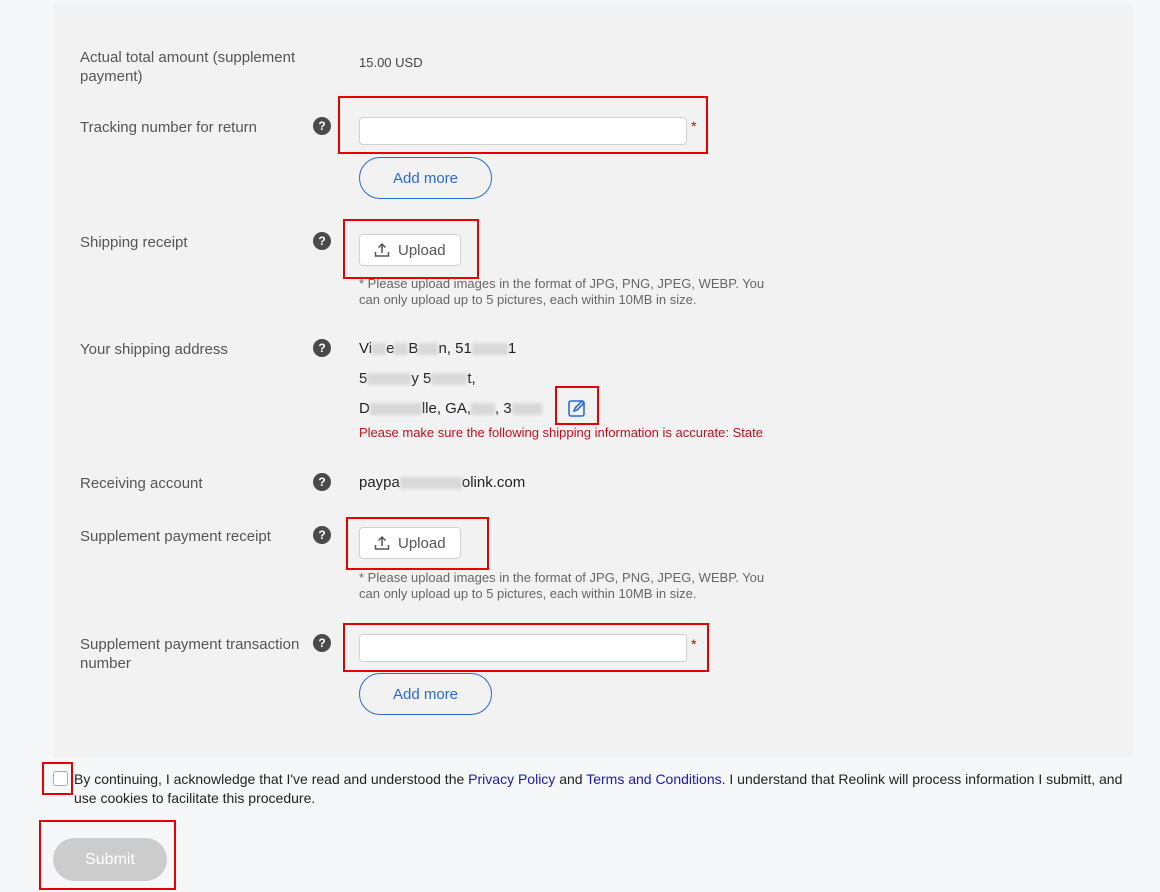 Image resolution: width=1160 pixels, height=892 pixels. I want to click on address-text: lle, GA,, so click(446, 408).